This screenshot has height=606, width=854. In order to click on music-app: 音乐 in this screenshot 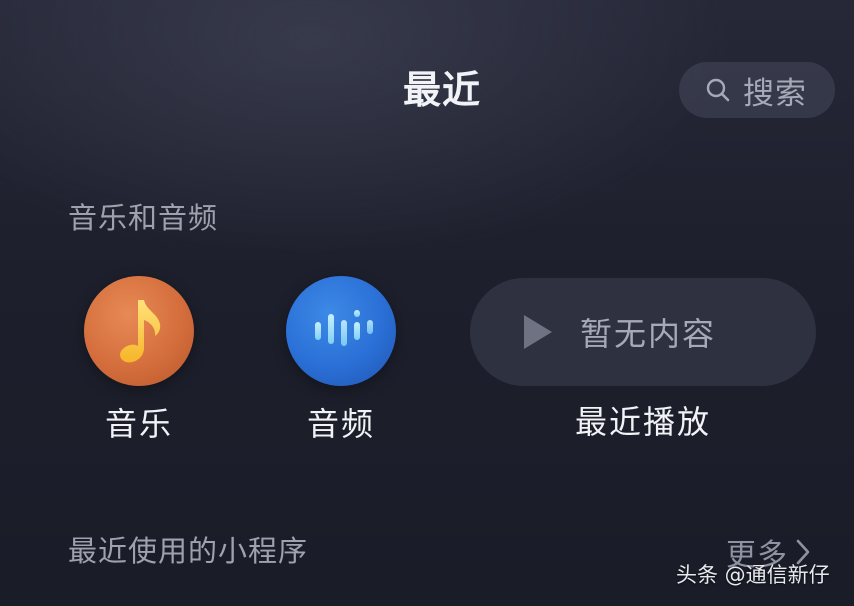, I will do `click(139, 360)`.